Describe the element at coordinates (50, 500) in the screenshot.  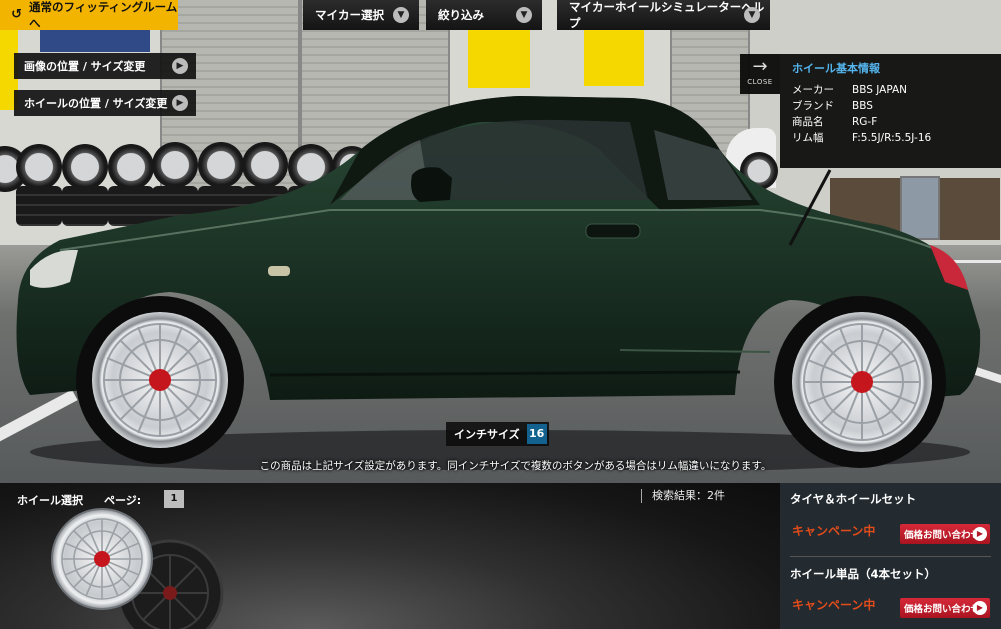
I see `wheel-select-label: ホイール選択` at that location.